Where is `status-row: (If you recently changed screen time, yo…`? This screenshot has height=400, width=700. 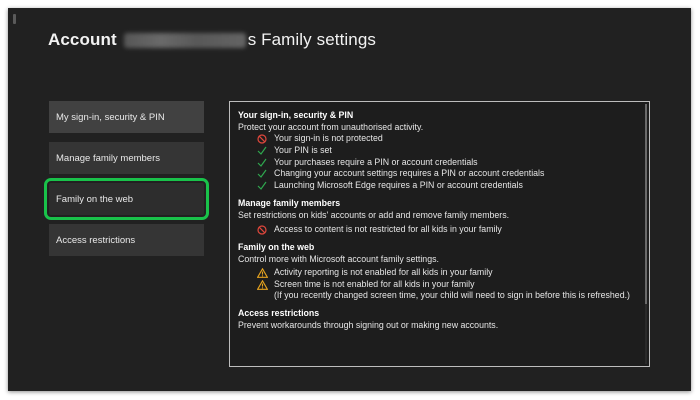 status-row: (If you recently changed screen time, yo… is located at coordinates (439, 296).